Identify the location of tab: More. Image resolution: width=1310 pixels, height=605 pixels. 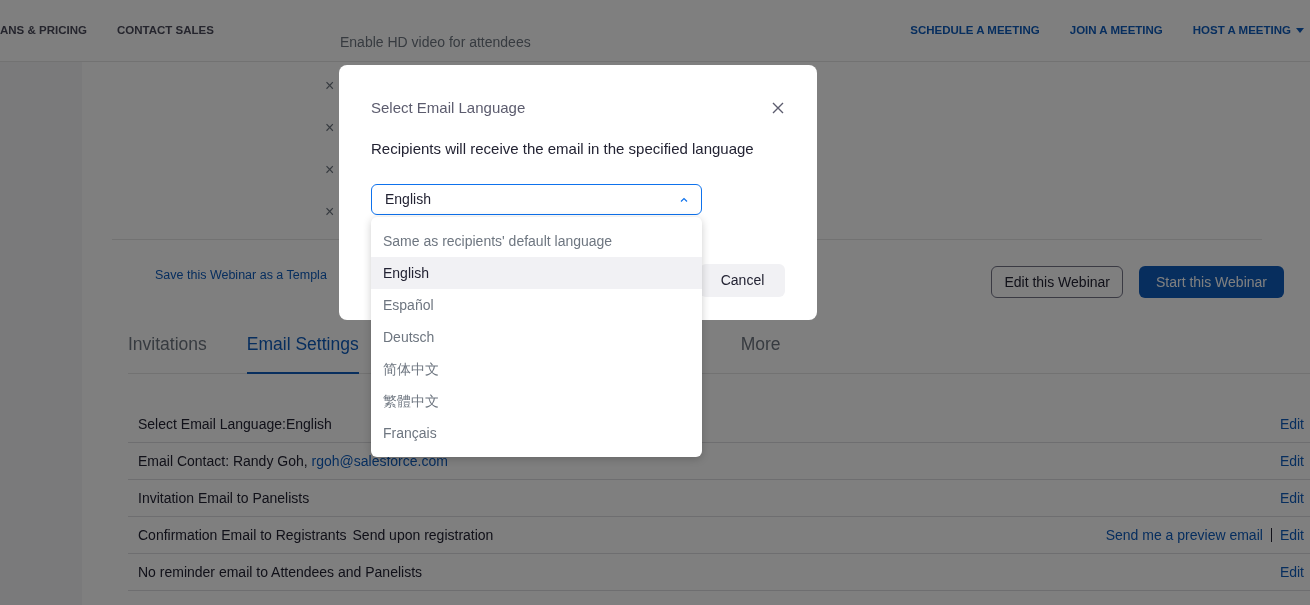
(760, 348).